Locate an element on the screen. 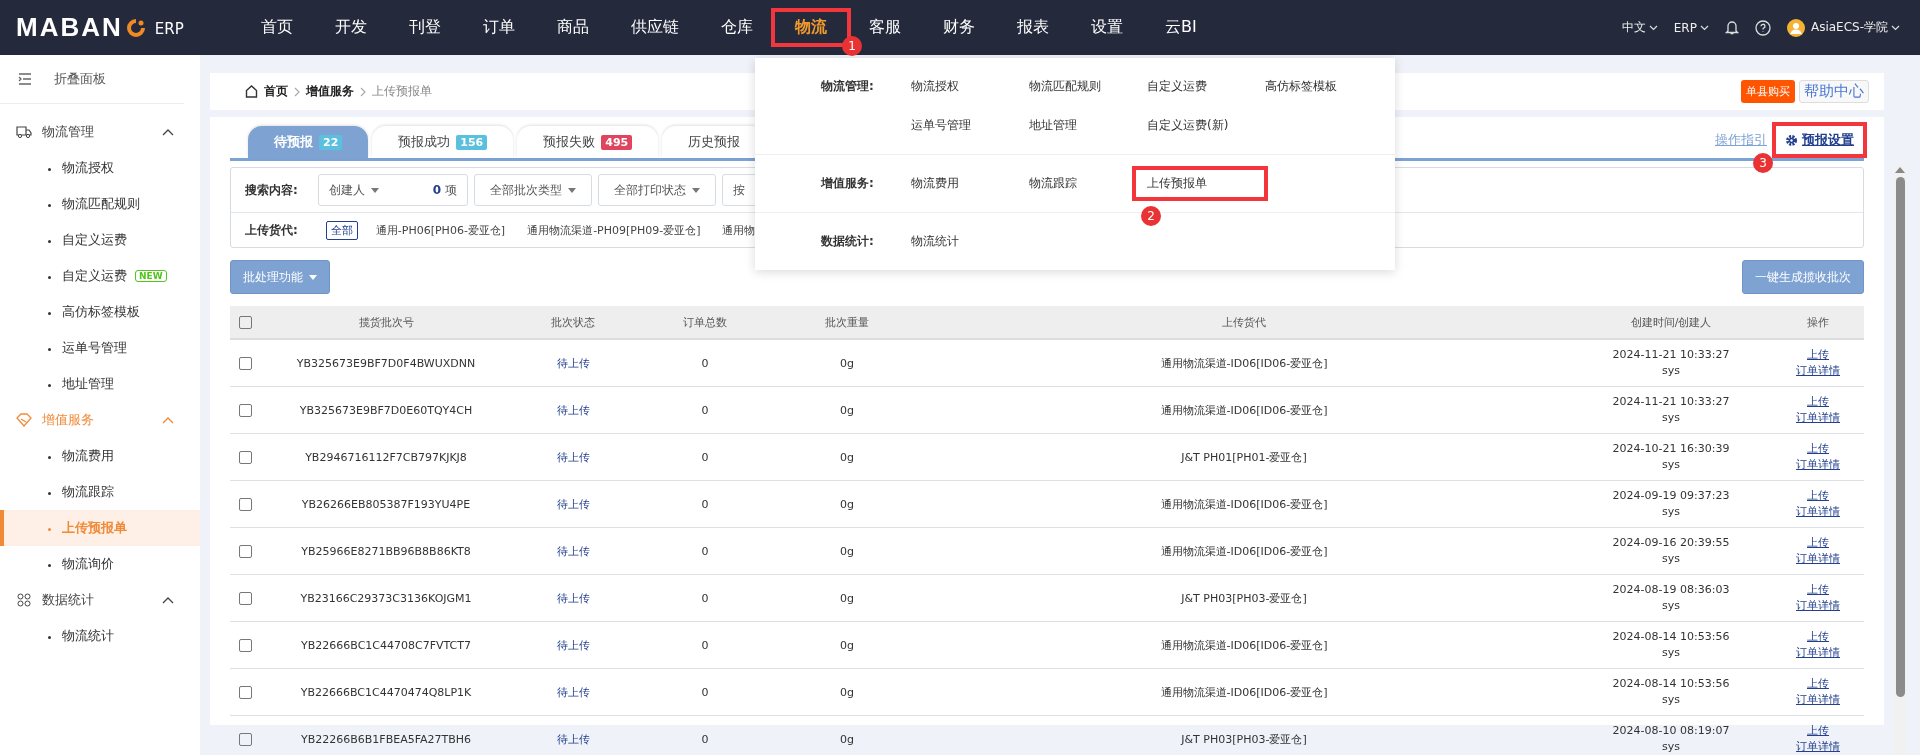 This screenshot has height=755, width=1920. menu-item: 物流授权 is located at coordinates (935, 86).